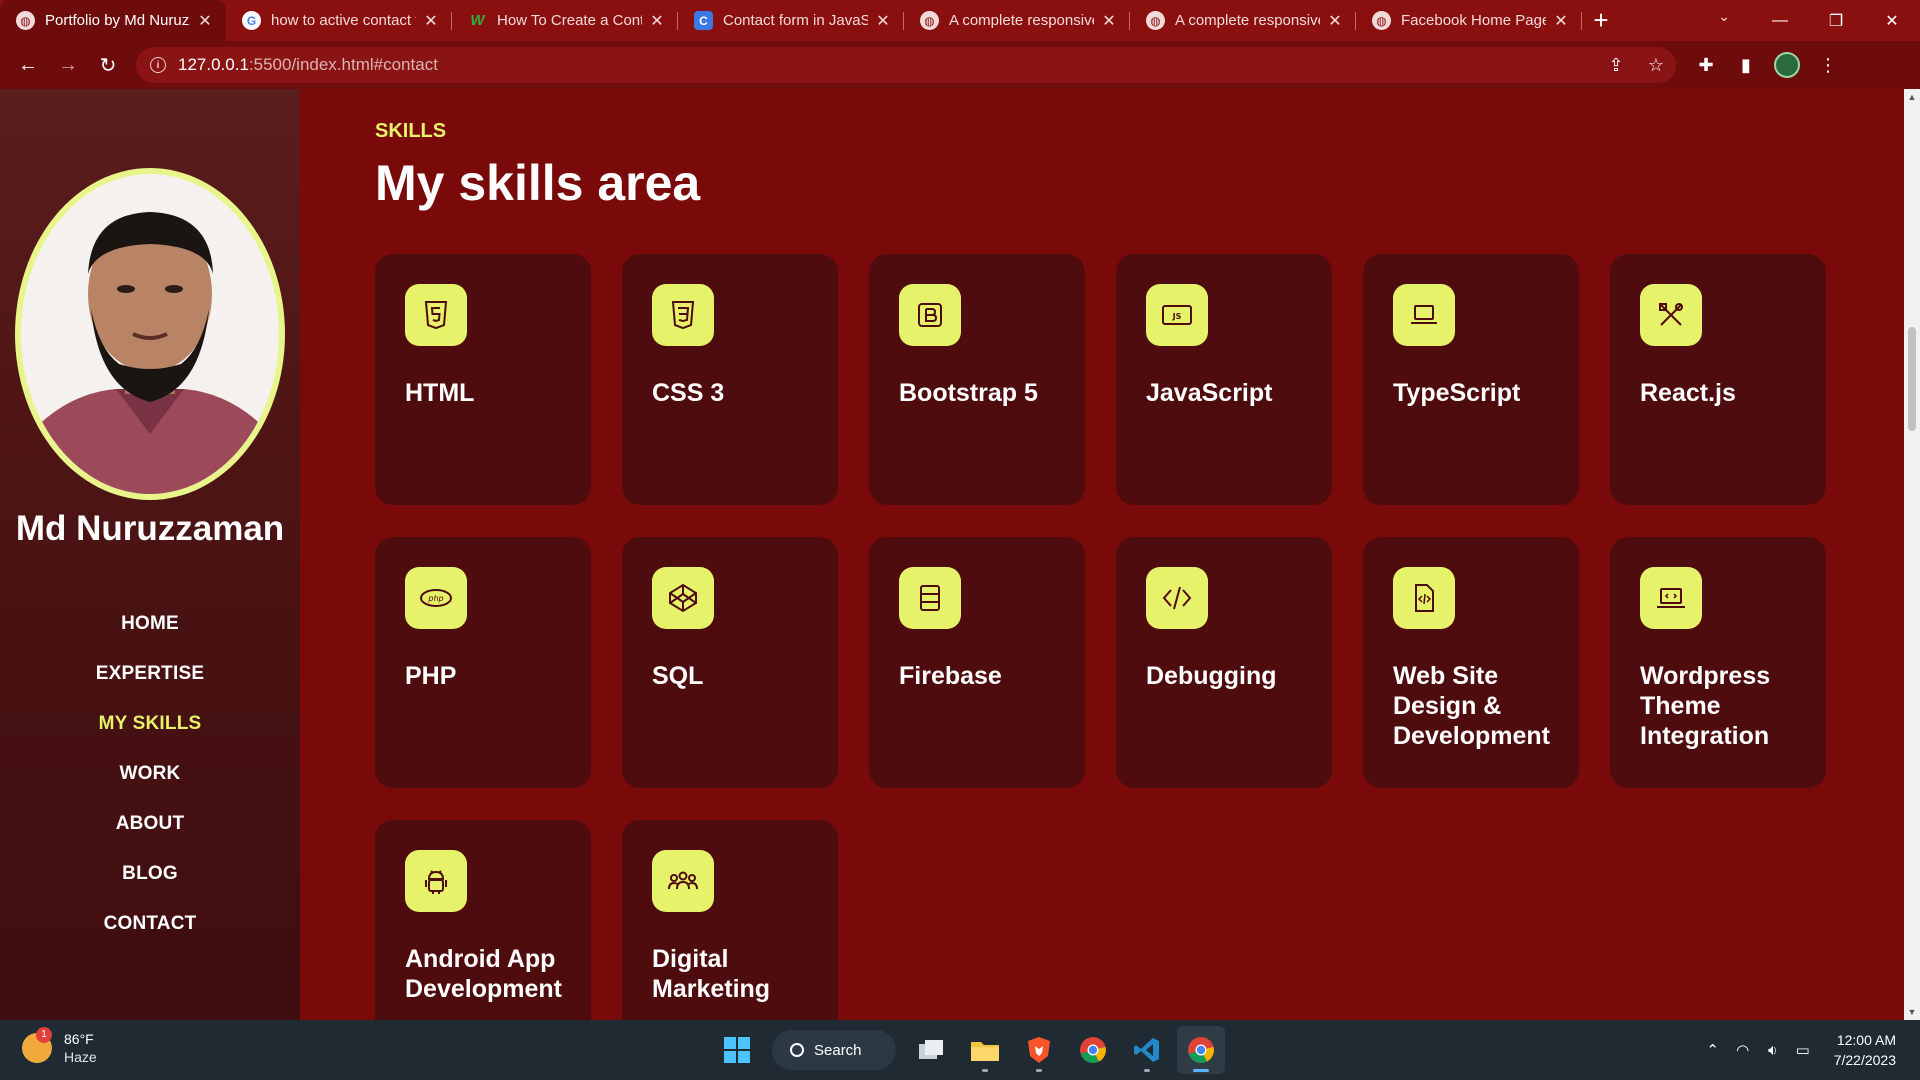  What do you see at coordinates (1177, 316) in the screenshot?
I see `svg-text: JS` at bounding box center [1177, 316].